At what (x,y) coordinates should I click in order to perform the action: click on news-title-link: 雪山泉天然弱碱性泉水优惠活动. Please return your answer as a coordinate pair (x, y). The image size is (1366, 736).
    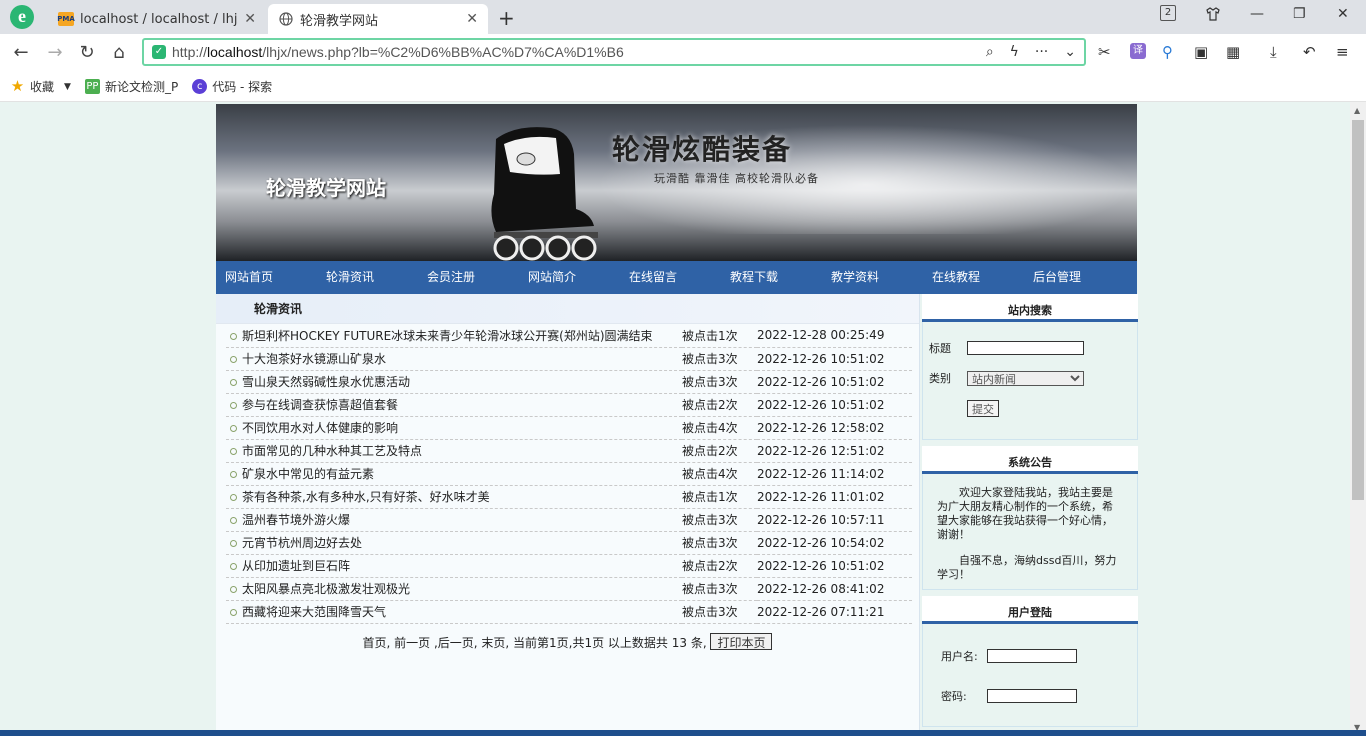
    Looking at the image, I should click on (326, 382).